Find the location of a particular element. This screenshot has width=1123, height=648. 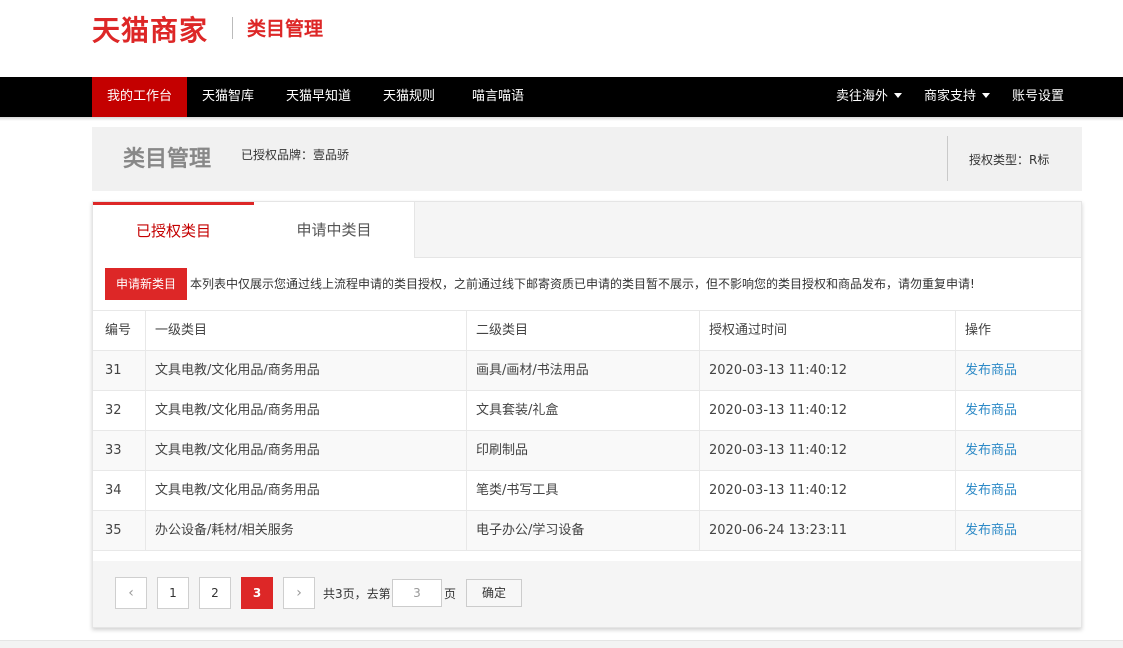

nav-item-merchant-support: 商家支持 is located at coordinates (957, 97).